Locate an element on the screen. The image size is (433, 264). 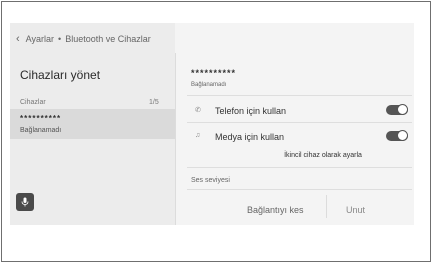
breadcrumb: ‹ Ayarlar • Bluetooth ve Cihazlar is located at coordinates (83, 39).